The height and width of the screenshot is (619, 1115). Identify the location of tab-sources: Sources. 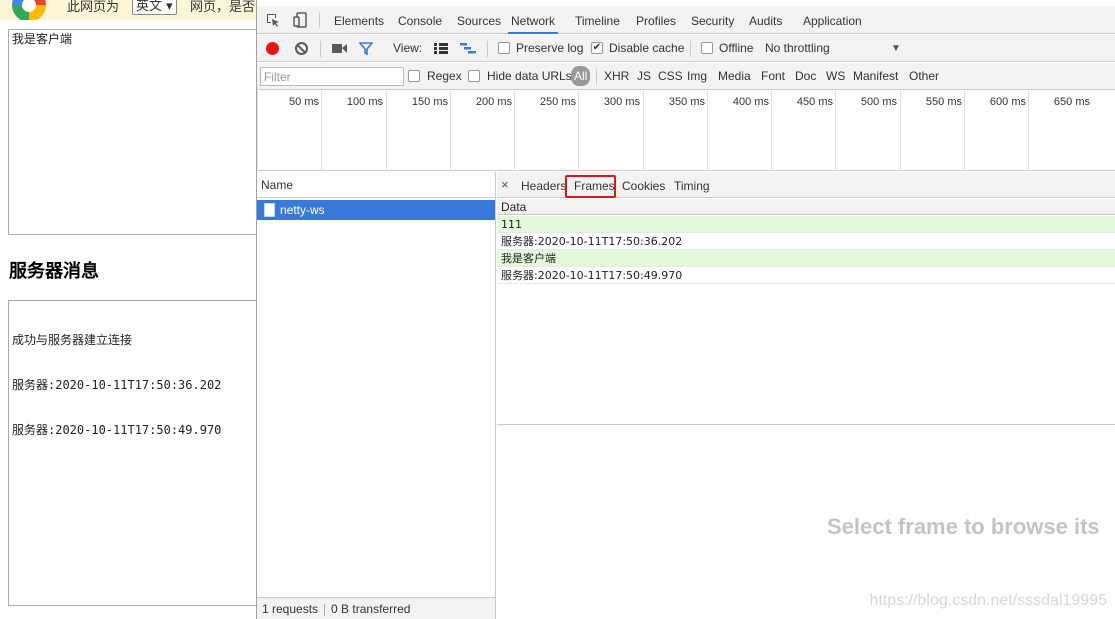
(479, 20).